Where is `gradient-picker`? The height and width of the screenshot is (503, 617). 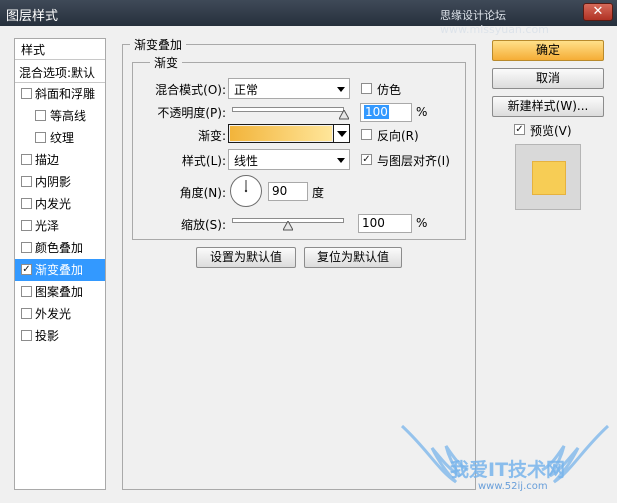
gradient-picker is located at coordinates (289, 133).